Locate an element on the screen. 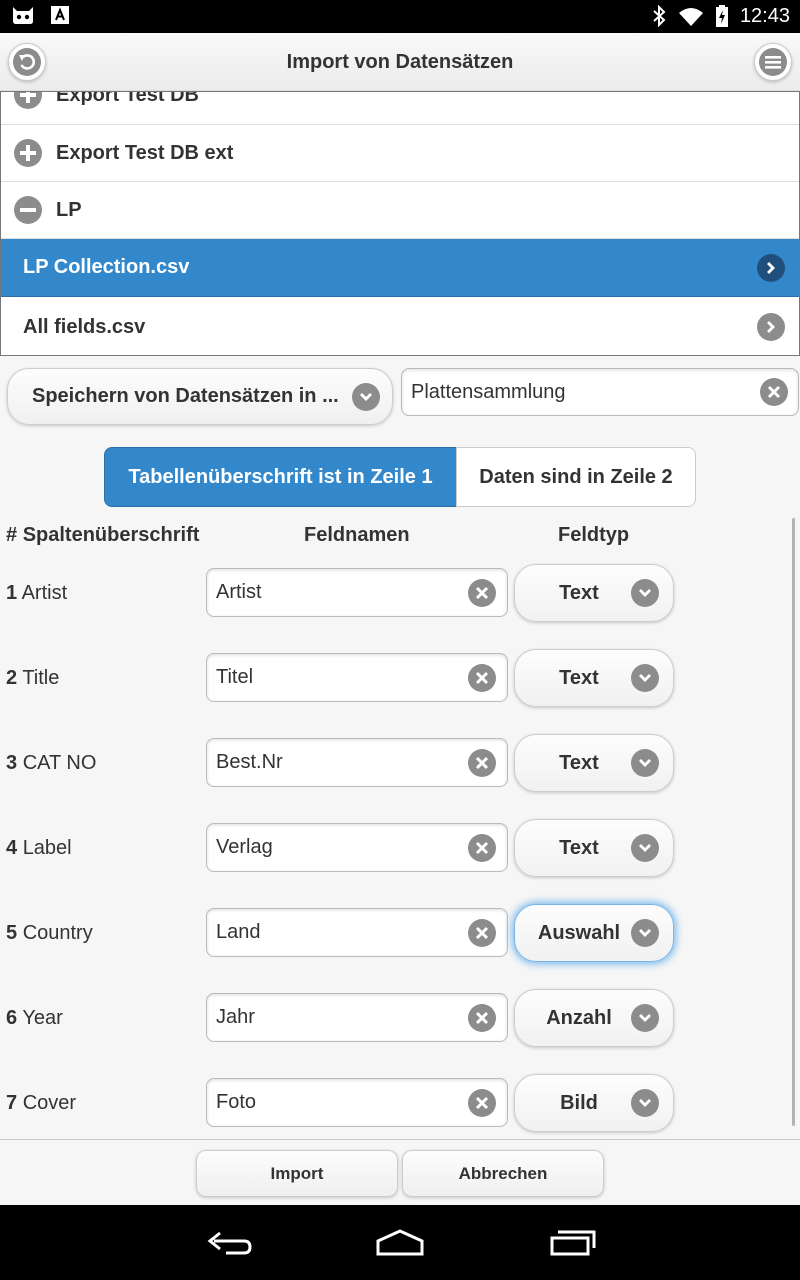 The image size is (800, 1280). source-column-label: 5 Country is located at coordinates (49, 933).